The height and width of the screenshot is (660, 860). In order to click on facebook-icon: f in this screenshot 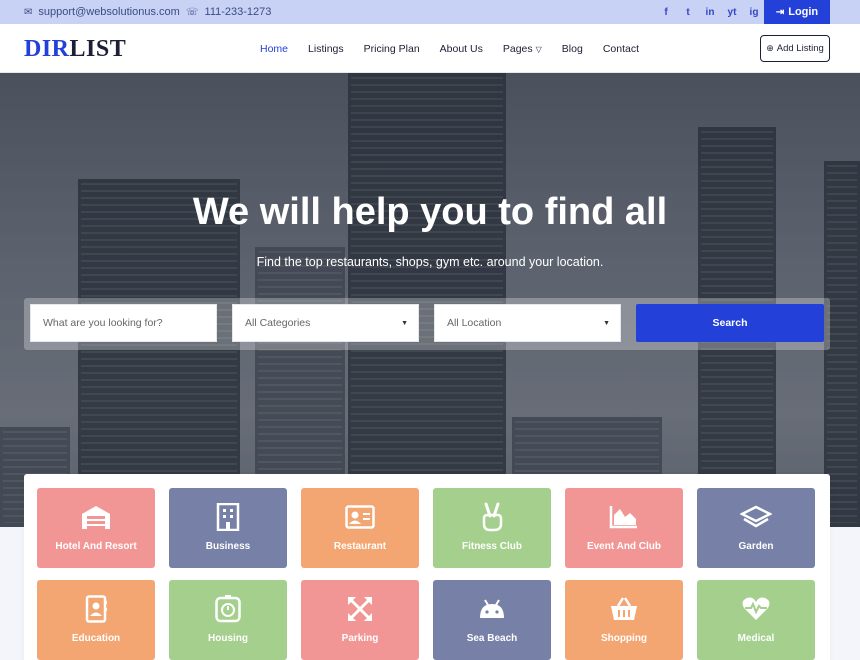, I will do `click(666, 12)`.